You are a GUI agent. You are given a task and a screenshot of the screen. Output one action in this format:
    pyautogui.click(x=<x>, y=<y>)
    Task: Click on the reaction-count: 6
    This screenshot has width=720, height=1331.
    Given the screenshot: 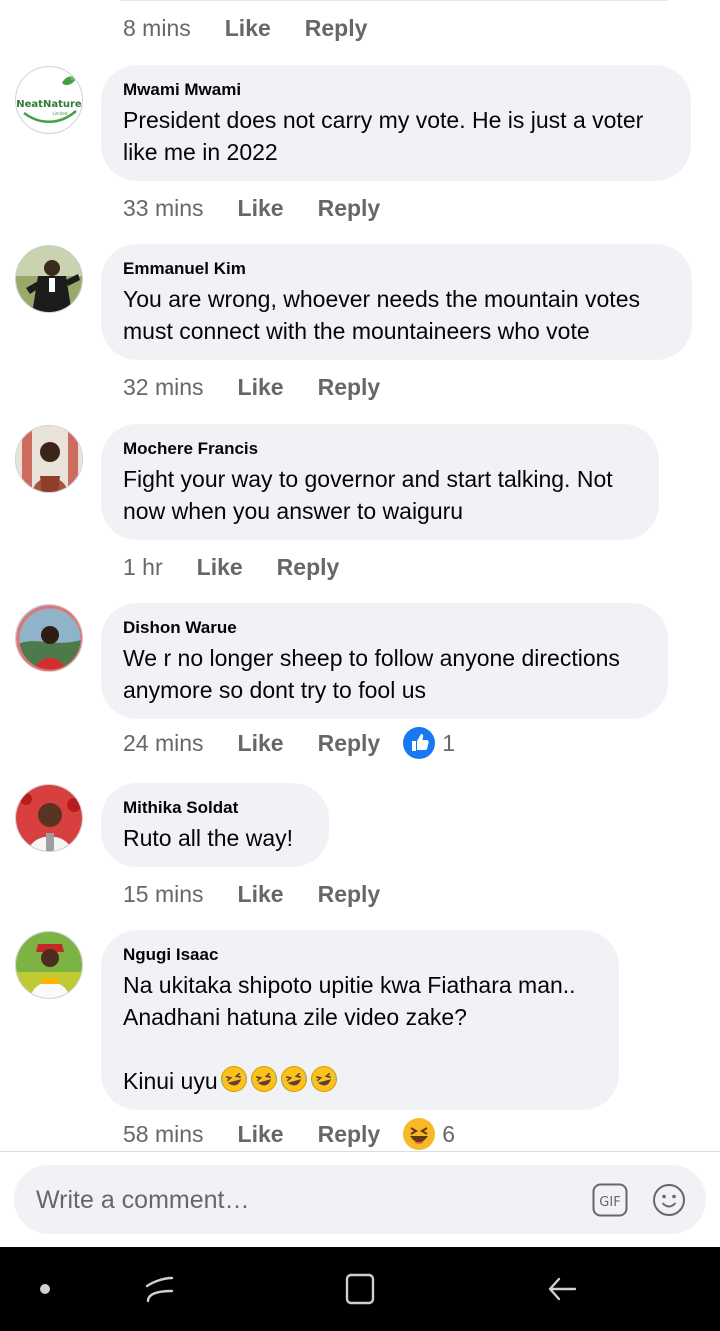 What is the action you would take?
    pyautogui.click(x=449, y=1133)
    